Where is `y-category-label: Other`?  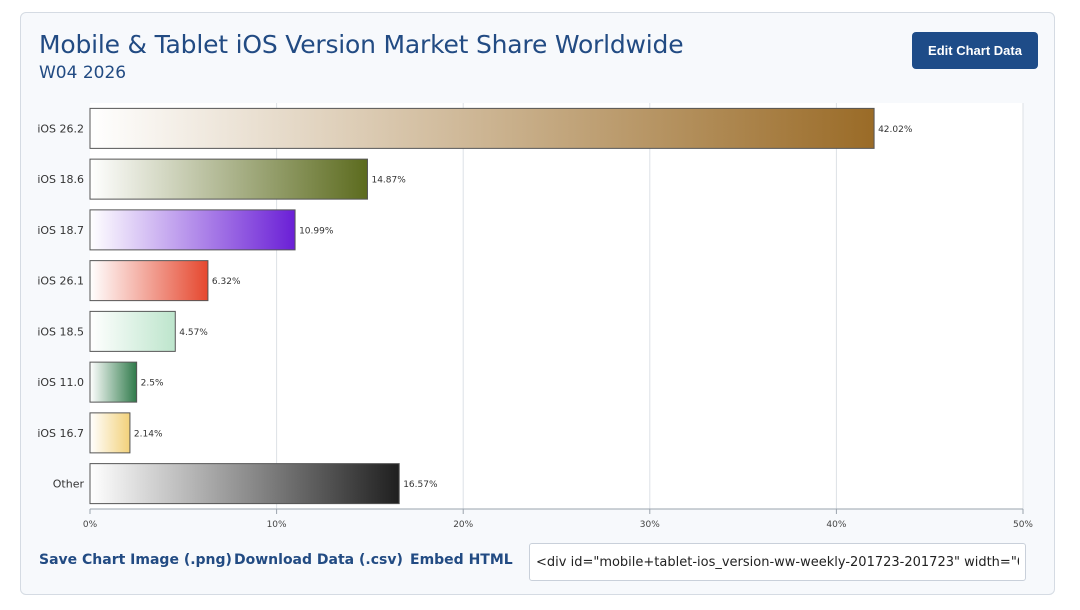 y-category-label: Other is located at coordinates (69, 484).